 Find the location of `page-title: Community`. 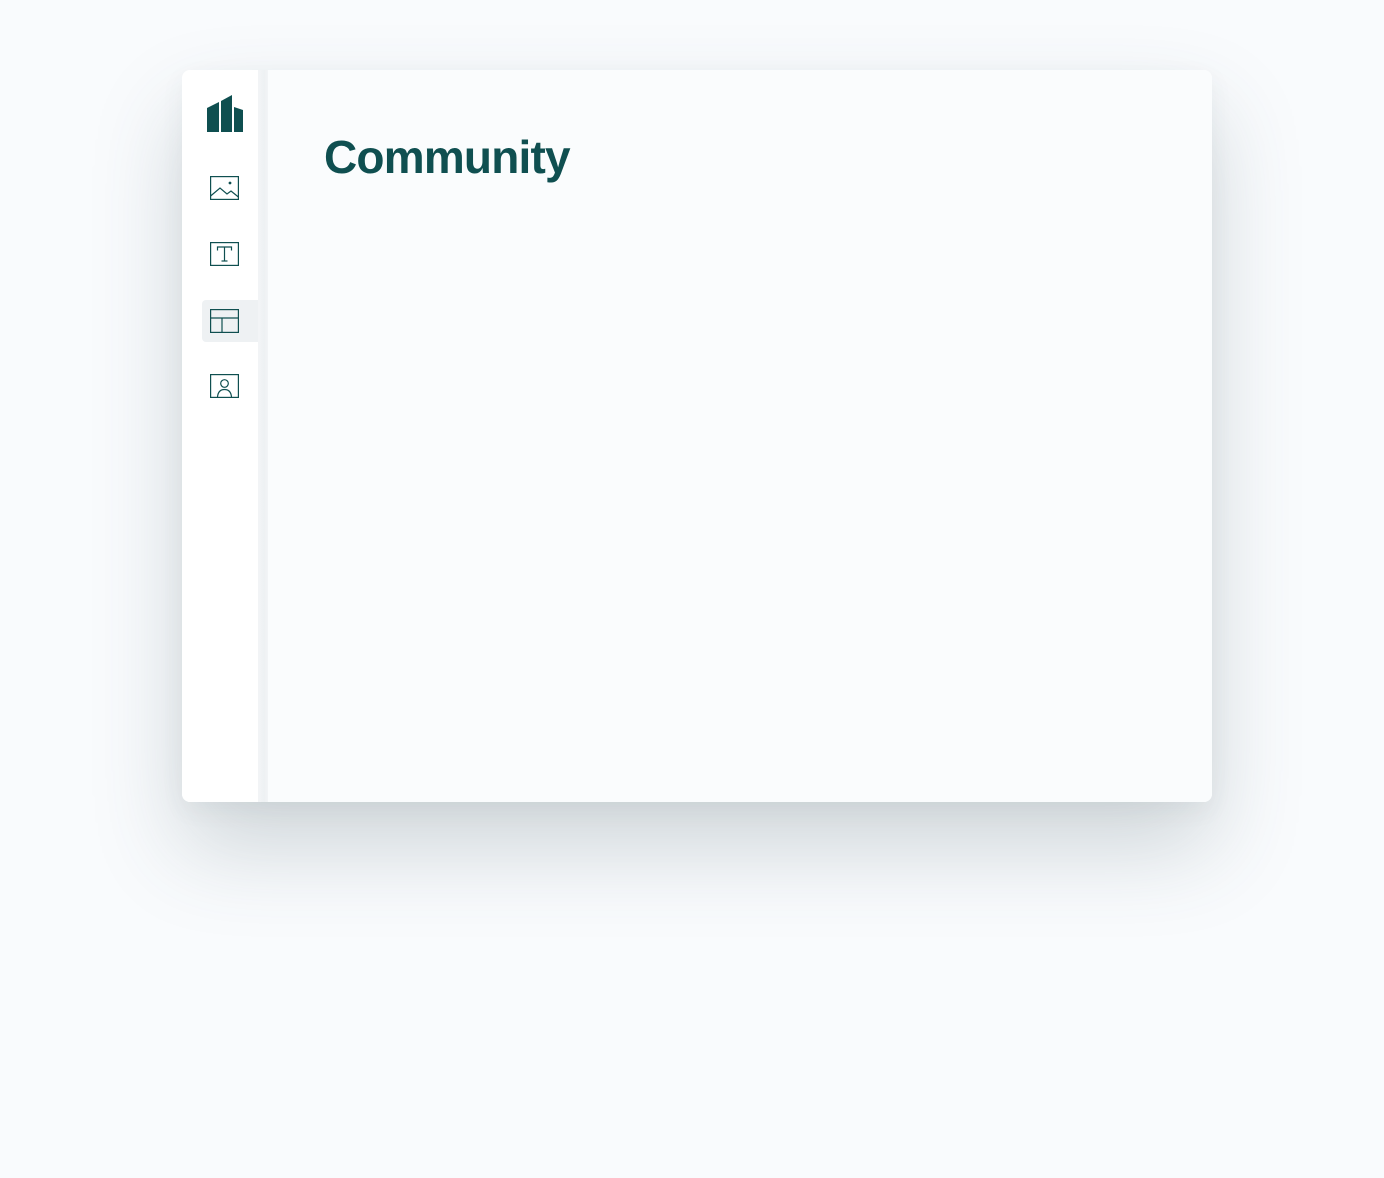

page-title: Community is located at coordinates (447, 157).